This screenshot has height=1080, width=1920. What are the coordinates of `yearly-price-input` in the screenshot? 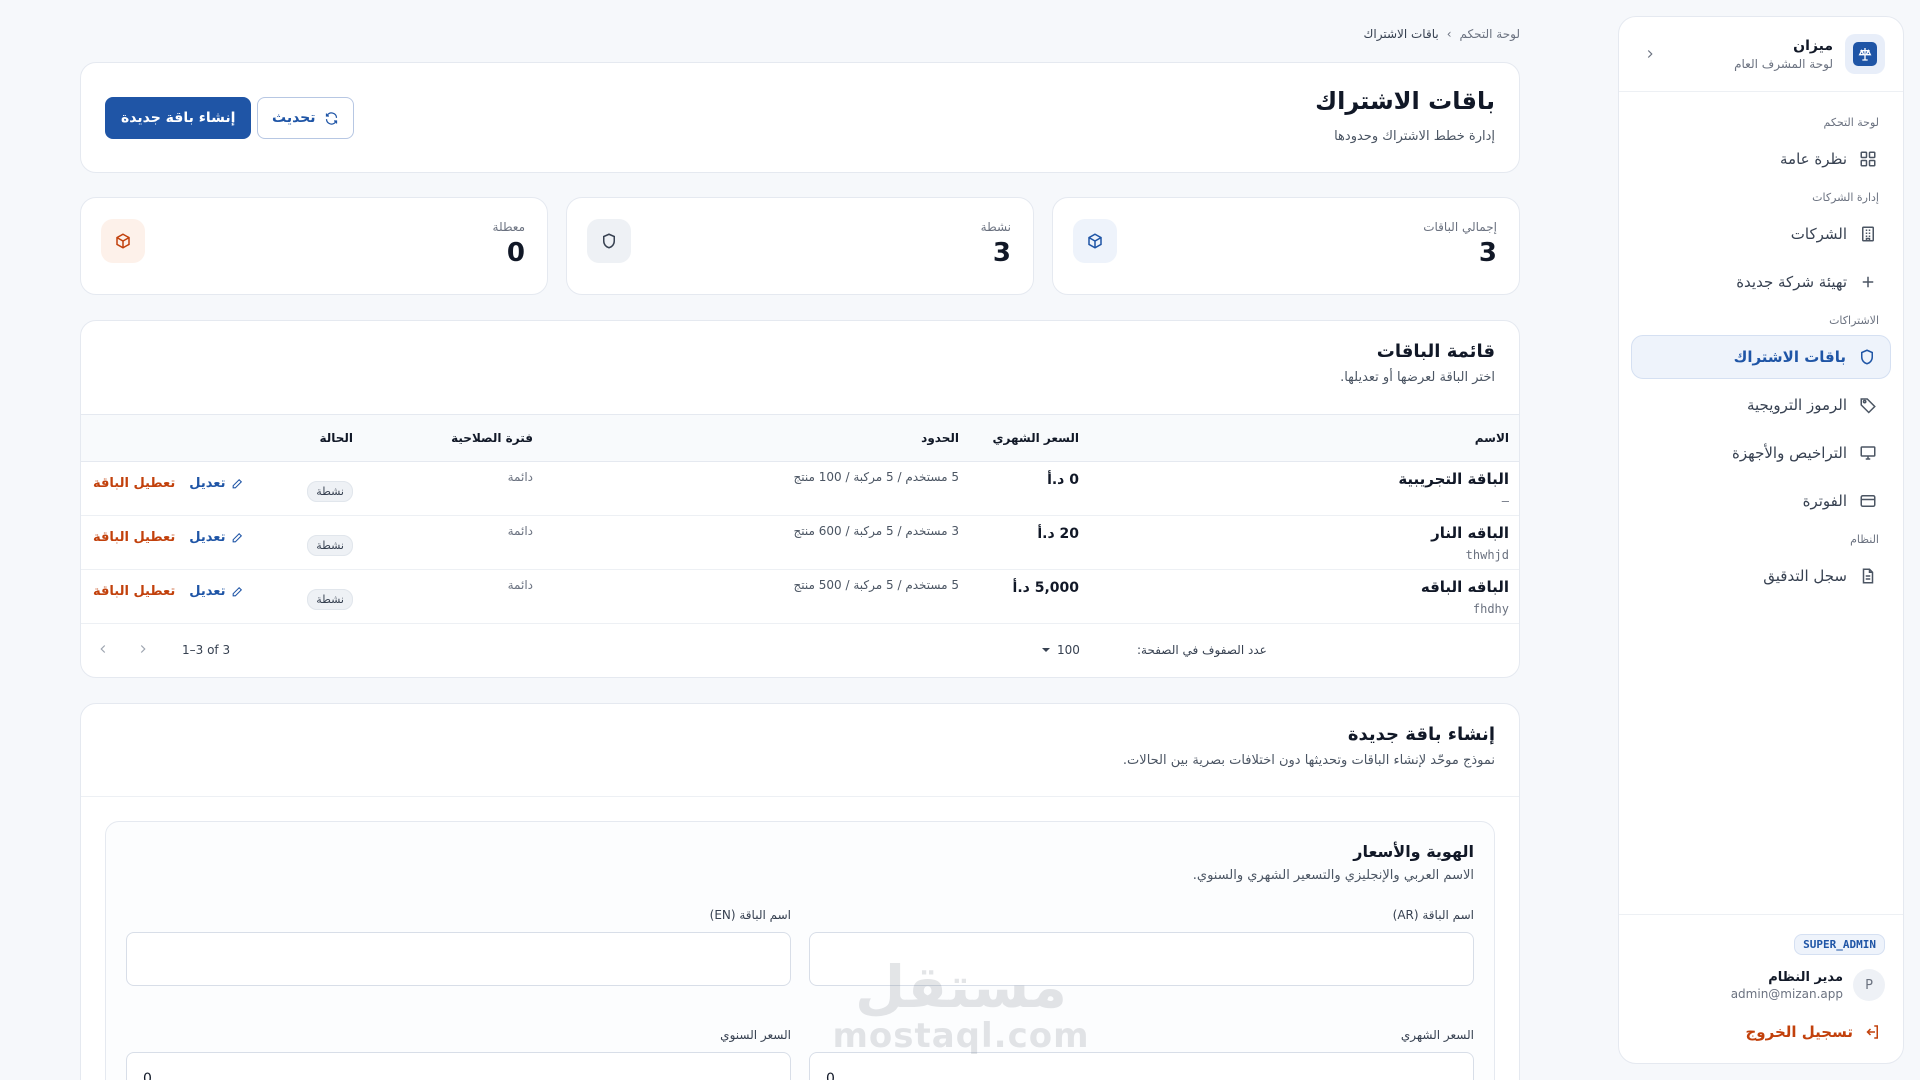 It's located at (458, 1066).